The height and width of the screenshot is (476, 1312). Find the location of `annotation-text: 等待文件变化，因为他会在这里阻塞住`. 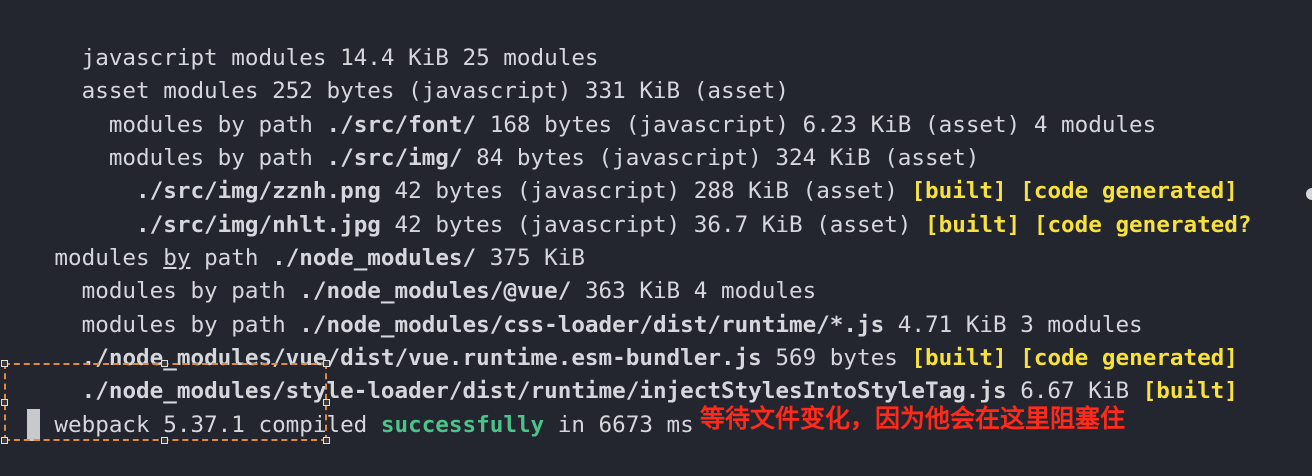

annotation-text: 等待文件变化，因为他会在这里阻塞住 is located at coordinates (913, 418).